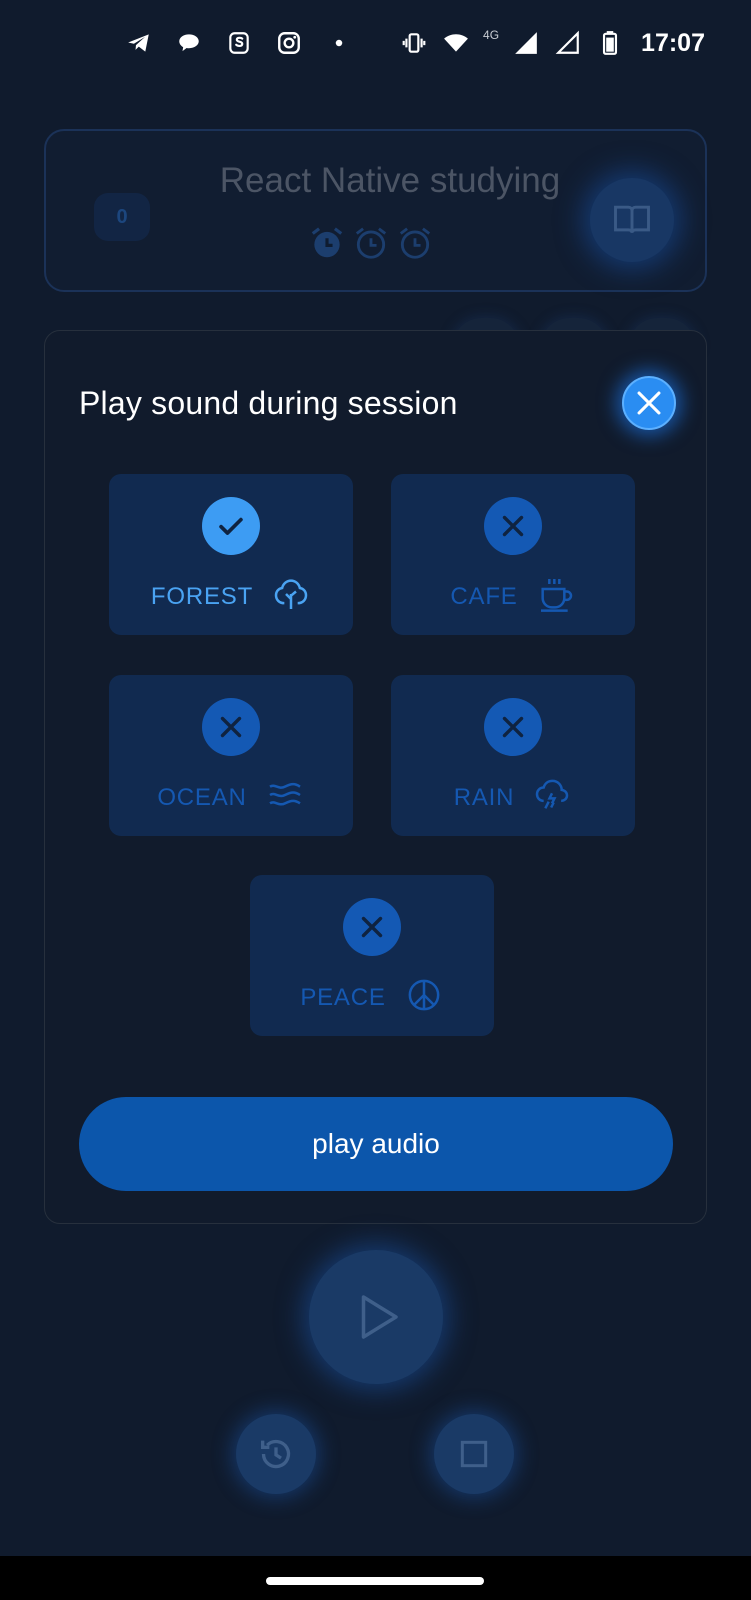 This screenshot has width=751, height=1600. What do you see at coordinates (552, 797) in the screenshot?
I see `rain-cloud-icon` at bounding box center [552, 797].